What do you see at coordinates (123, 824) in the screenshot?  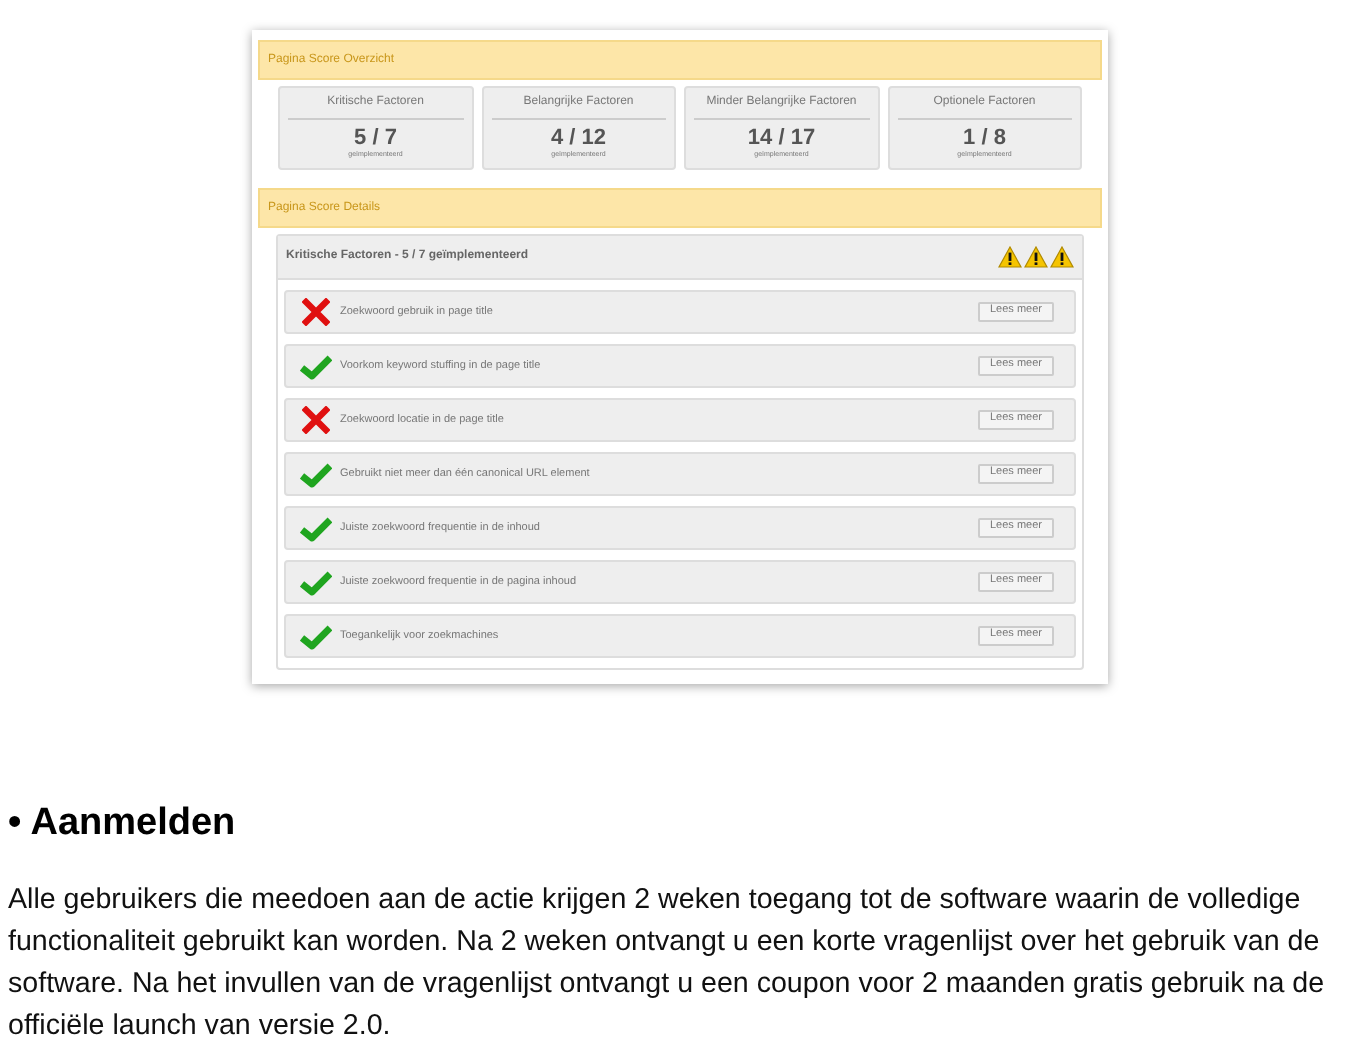 I see `section-heading: • Aanmelden` at bounding box center [123, 824].